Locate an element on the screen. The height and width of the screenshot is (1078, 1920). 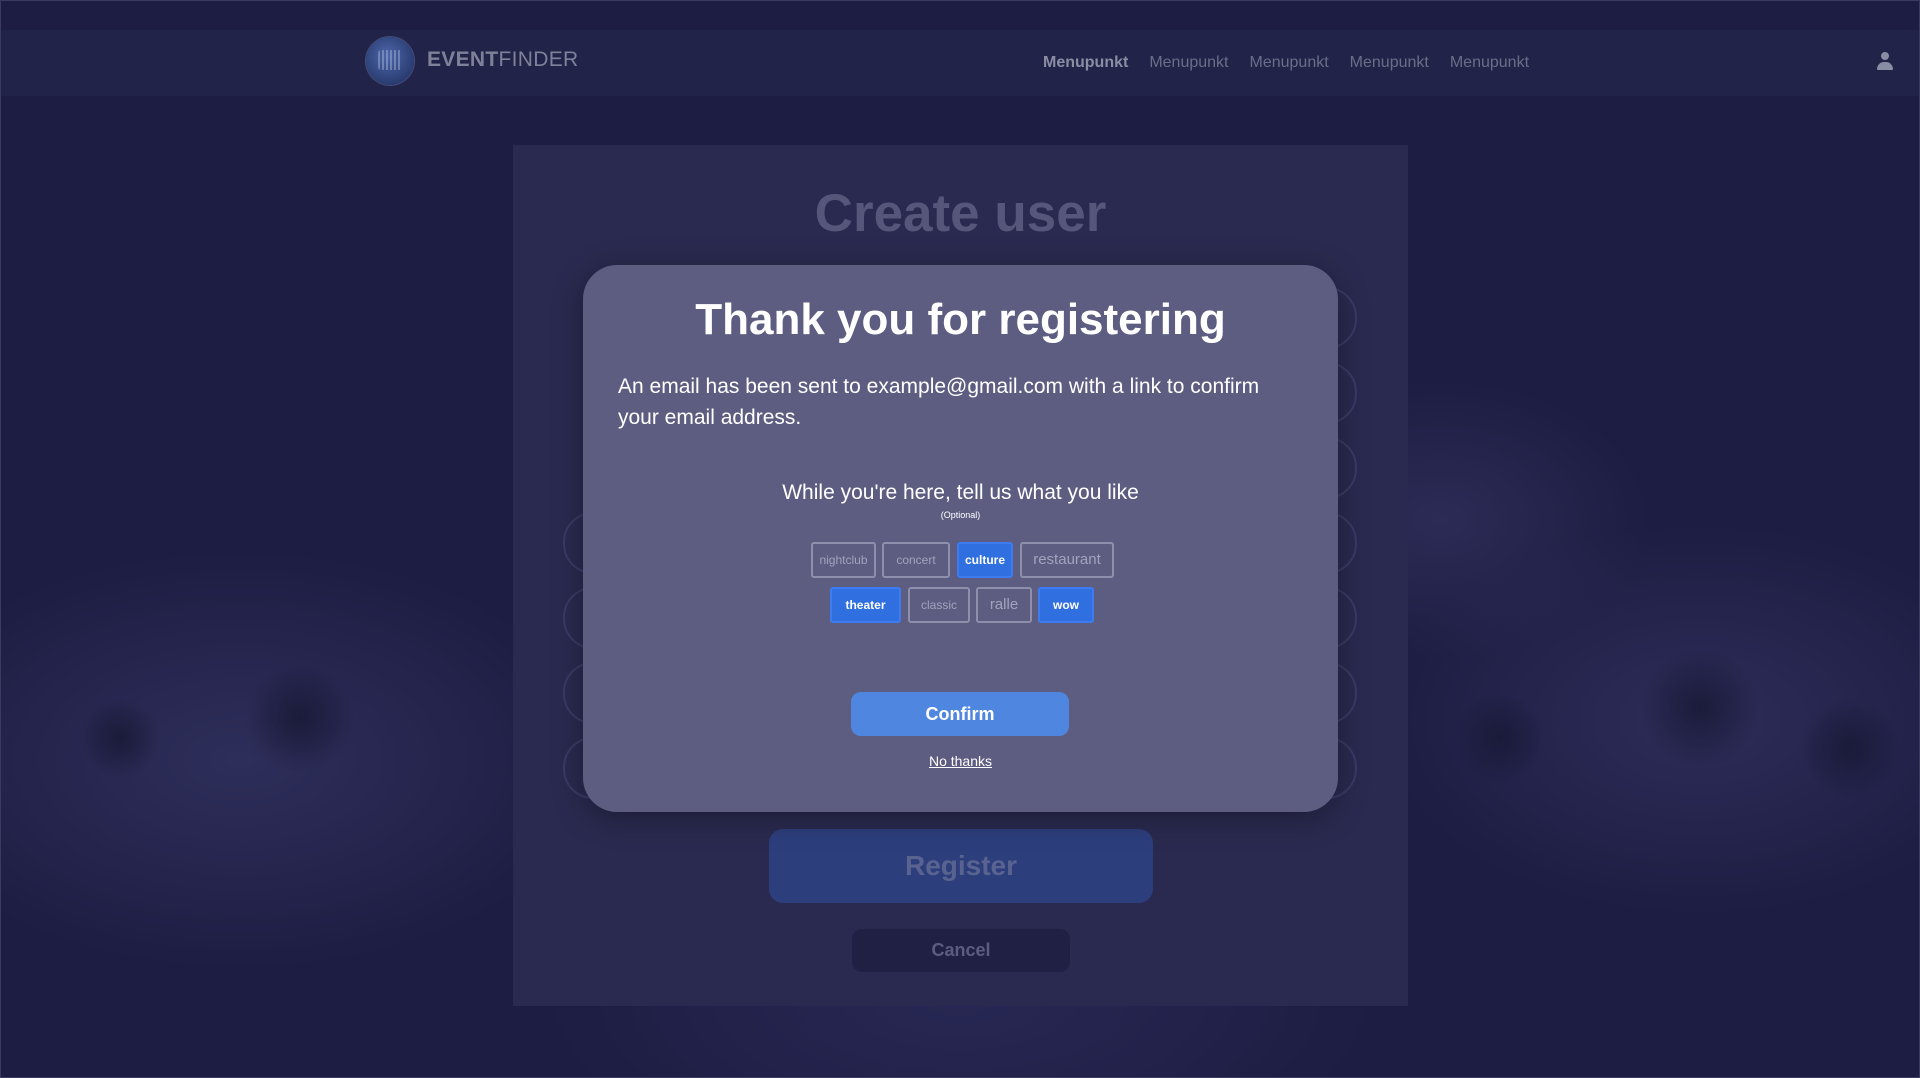
tag-restaurant: restaurant is located at coordinates (1067, 560).